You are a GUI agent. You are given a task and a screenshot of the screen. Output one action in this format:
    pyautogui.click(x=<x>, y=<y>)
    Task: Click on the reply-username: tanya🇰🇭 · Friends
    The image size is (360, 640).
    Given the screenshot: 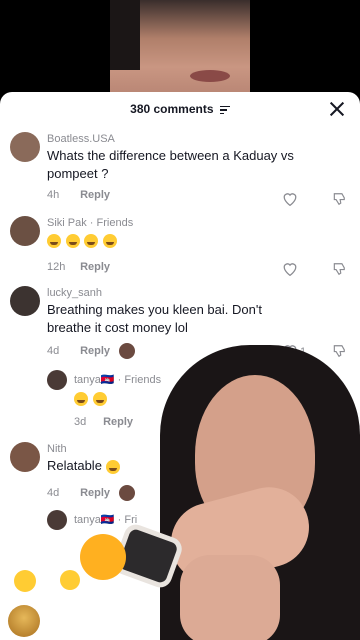 What is the action you would take?
    pyautogui.click(x=117, y=379)
    